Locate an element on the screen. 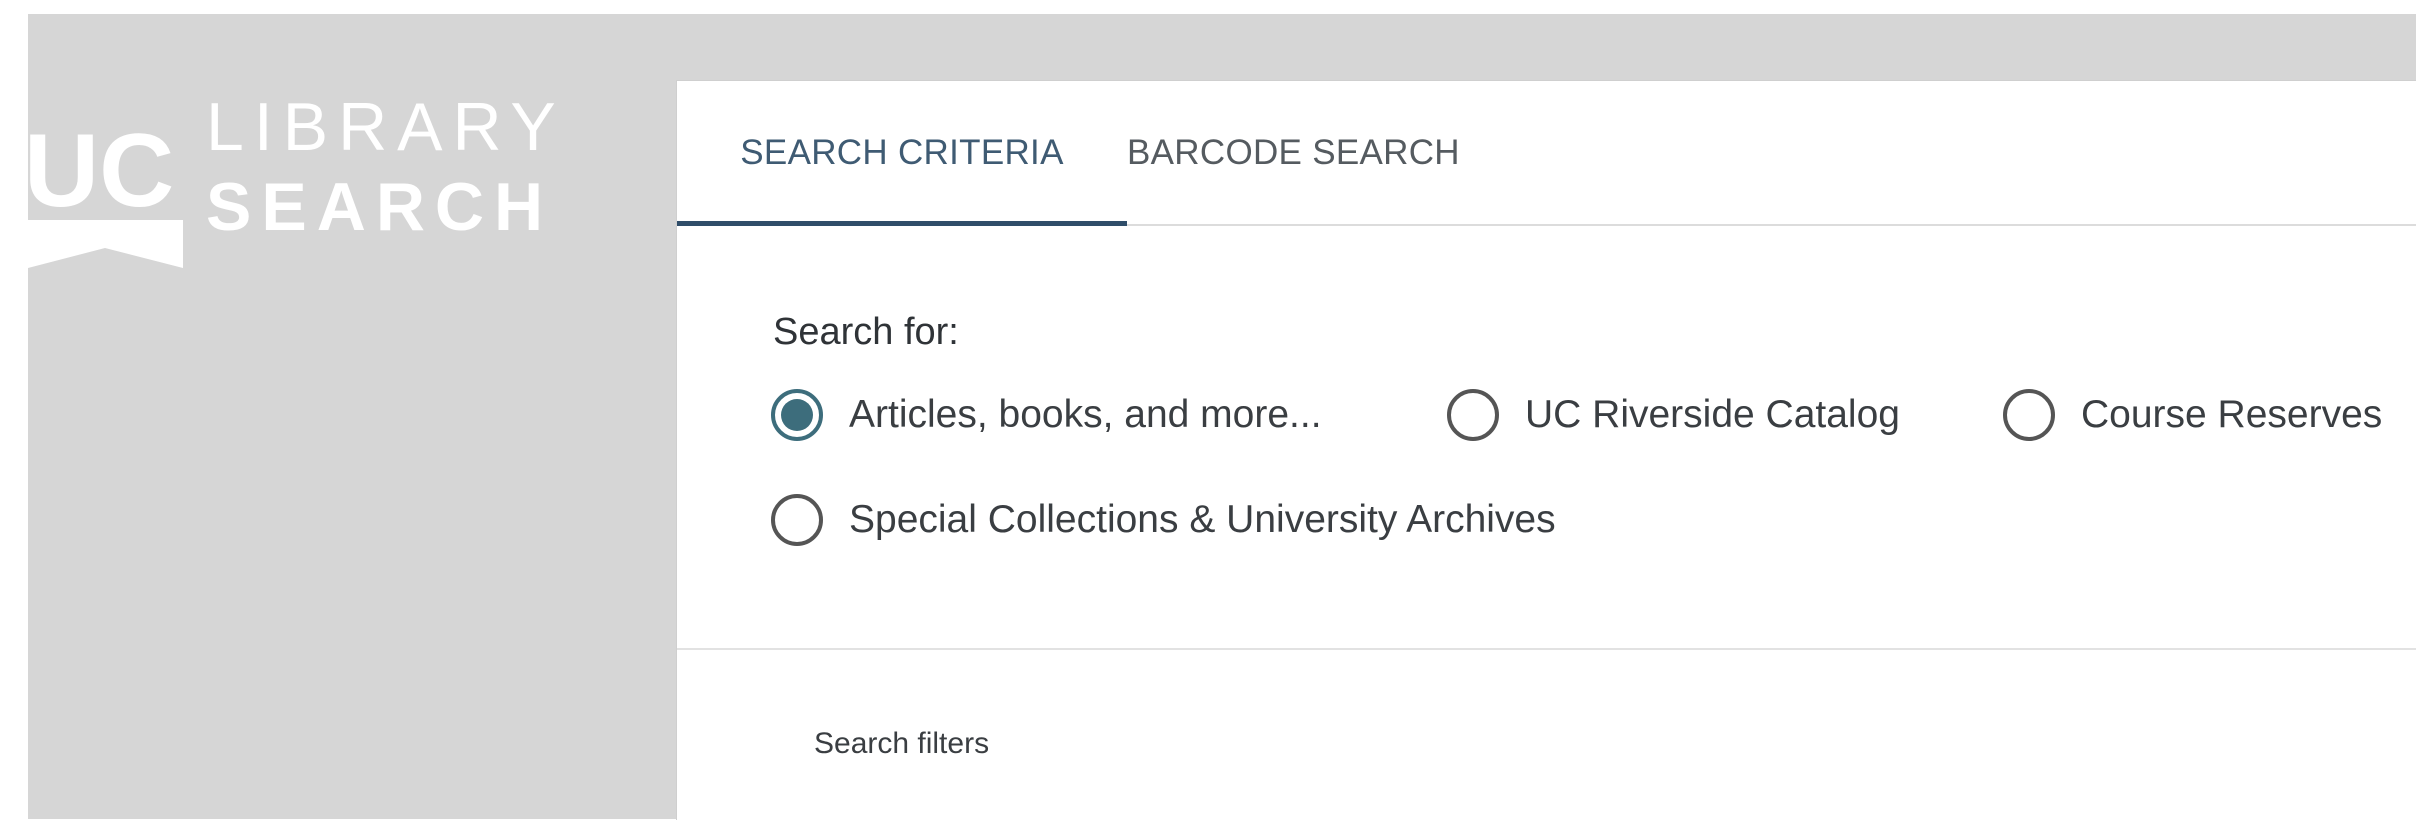 The image size is (2416, 820). logo-line-1: LIBRARY is located at coordinates (386, 127).